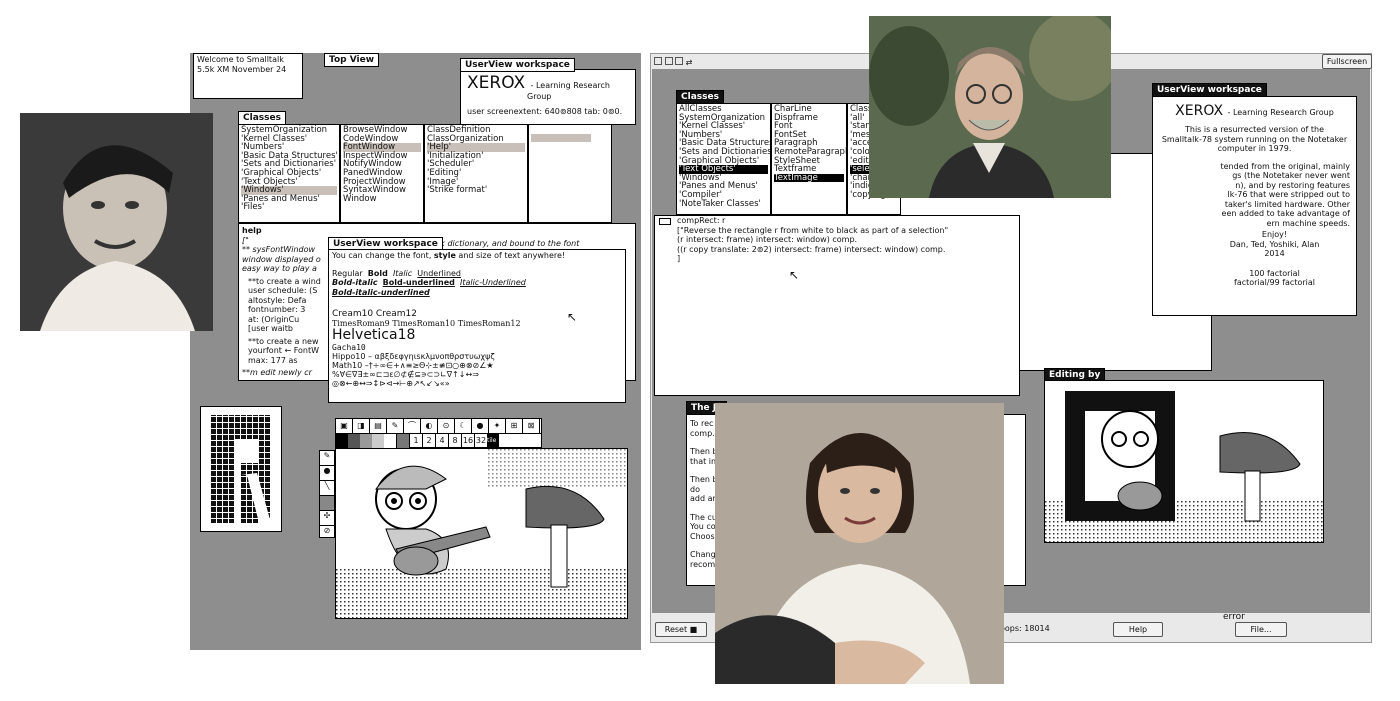 This screenshot has height=701, width=1400. I want to click on color-swatch-dark, so click(354, 441).